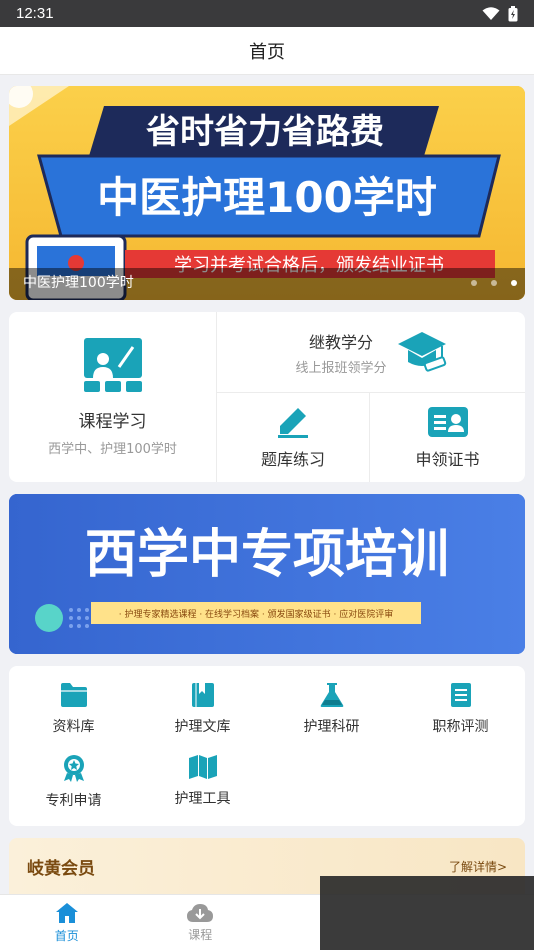 Image resolution: width=534 pixels, height=950 pixels. What do you see at coordinates (292, 459) in the screenshot?
I see `question-bank-title: 题库练习` at bounding box center [292, 459].